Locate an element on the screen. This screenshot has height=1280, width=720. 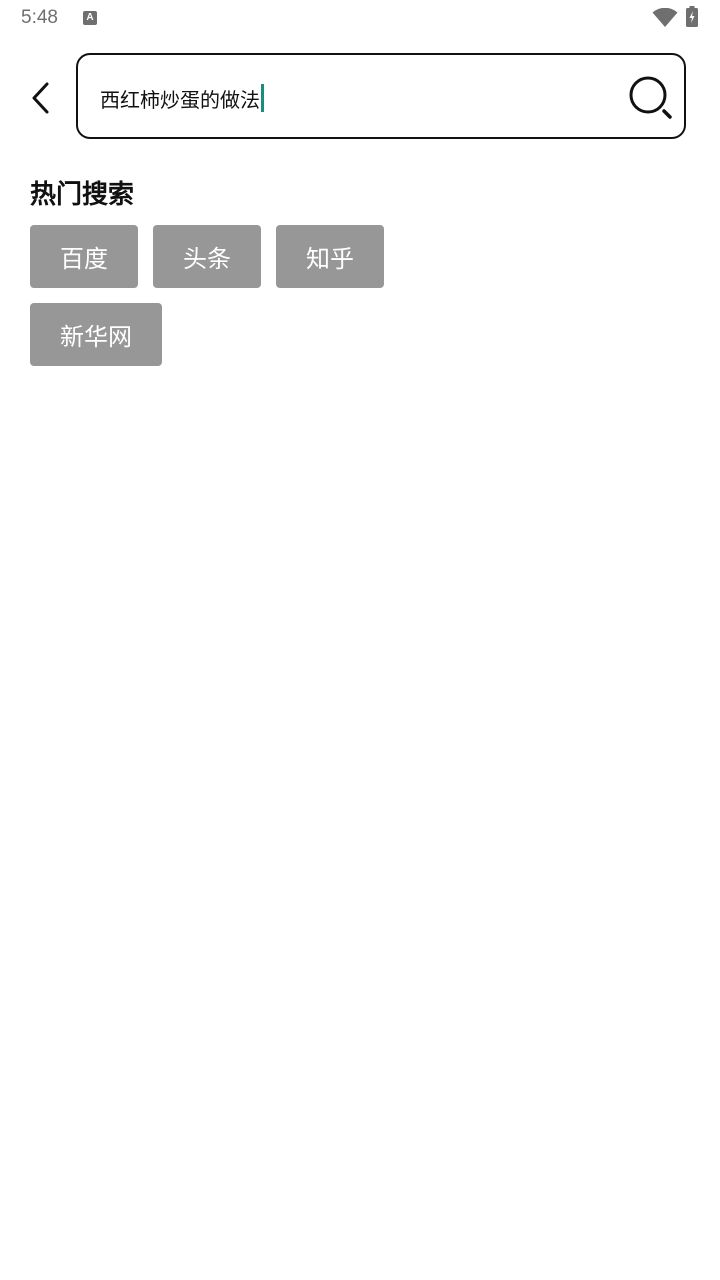
app-notification-icon: A is located at coordinates (90, 18).